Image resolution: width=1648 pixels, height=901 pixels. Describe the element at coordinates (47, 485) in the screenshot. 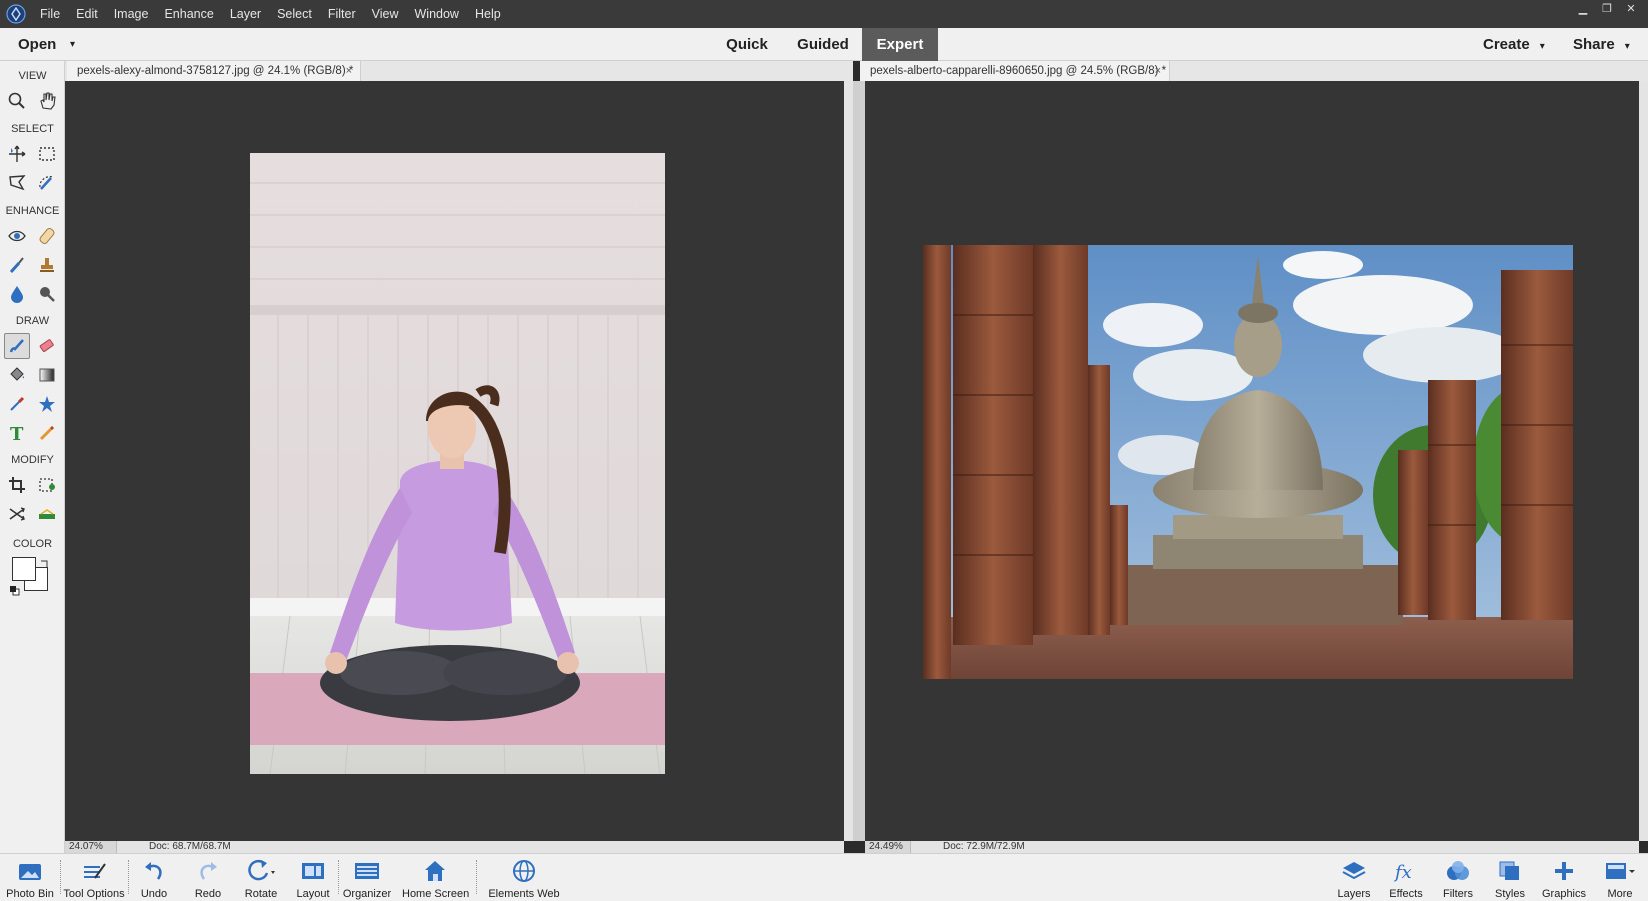

I see `recompose-tool-icon` at that location.